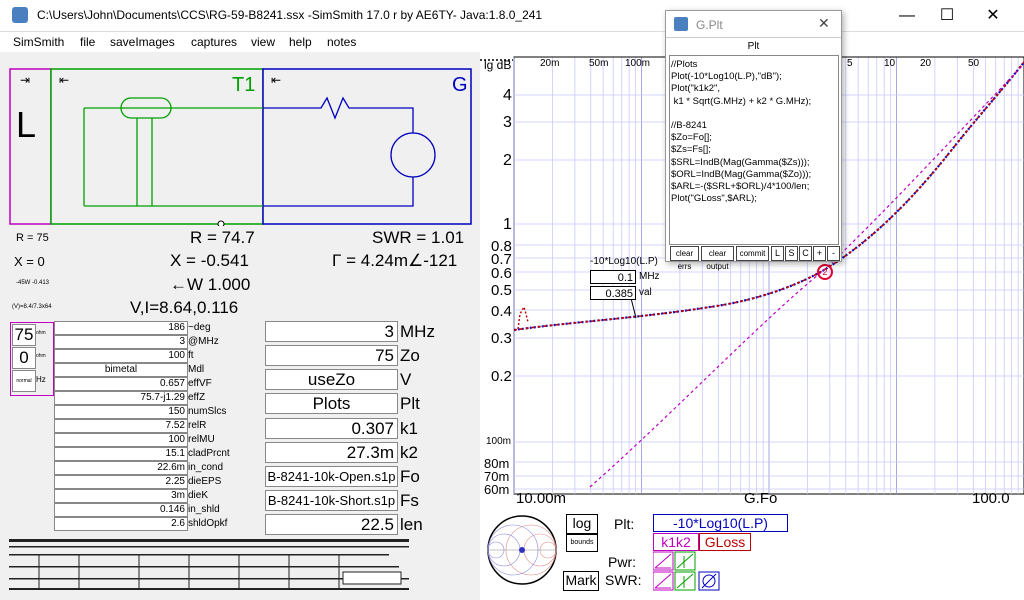 The image size is (1024, 600). Describe the element at coordinates (20, 15) in the screenshot. I see `app-icon` at that location.